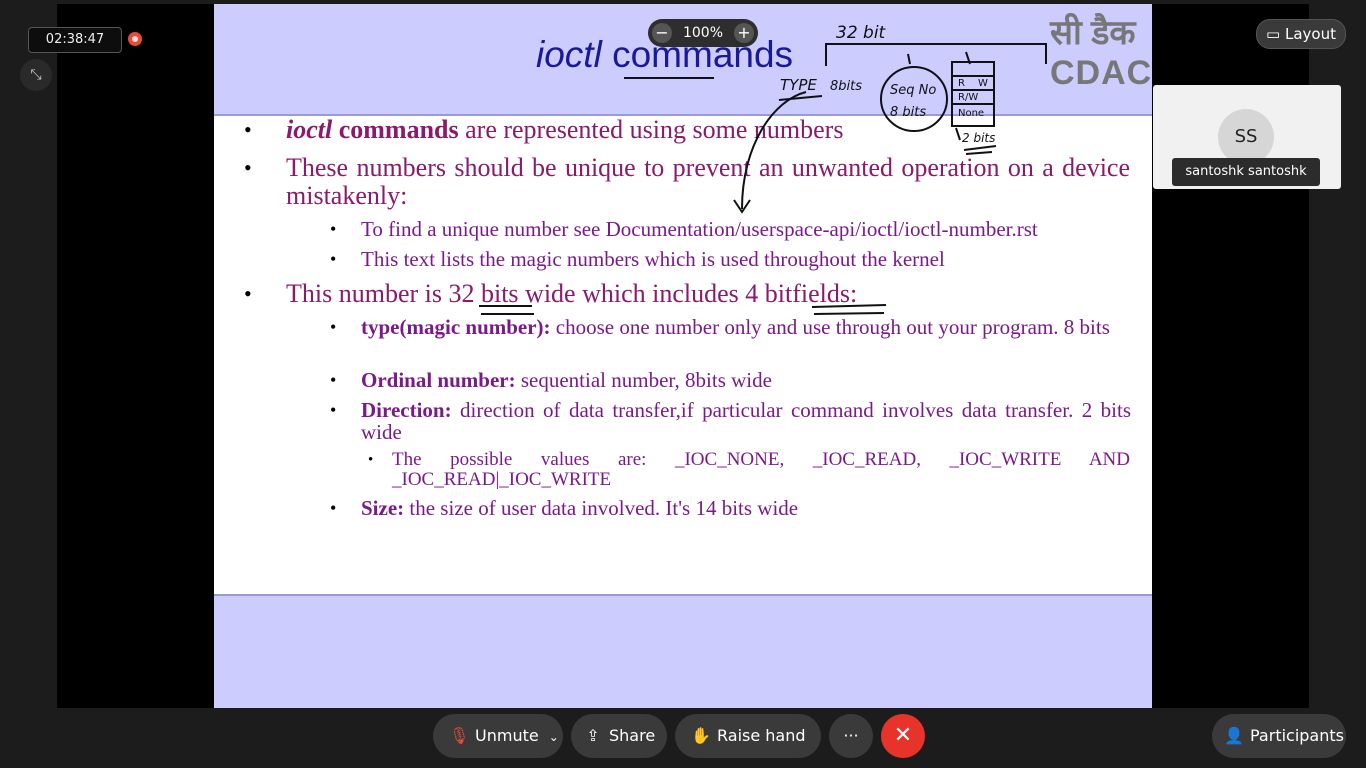 The height and width of the screenshot is (768, 1366). What do you see at coordinates (459, 735) in the screenshot?
I see `mic-muted-icon: 🎙` at bounding box center [459, 735].